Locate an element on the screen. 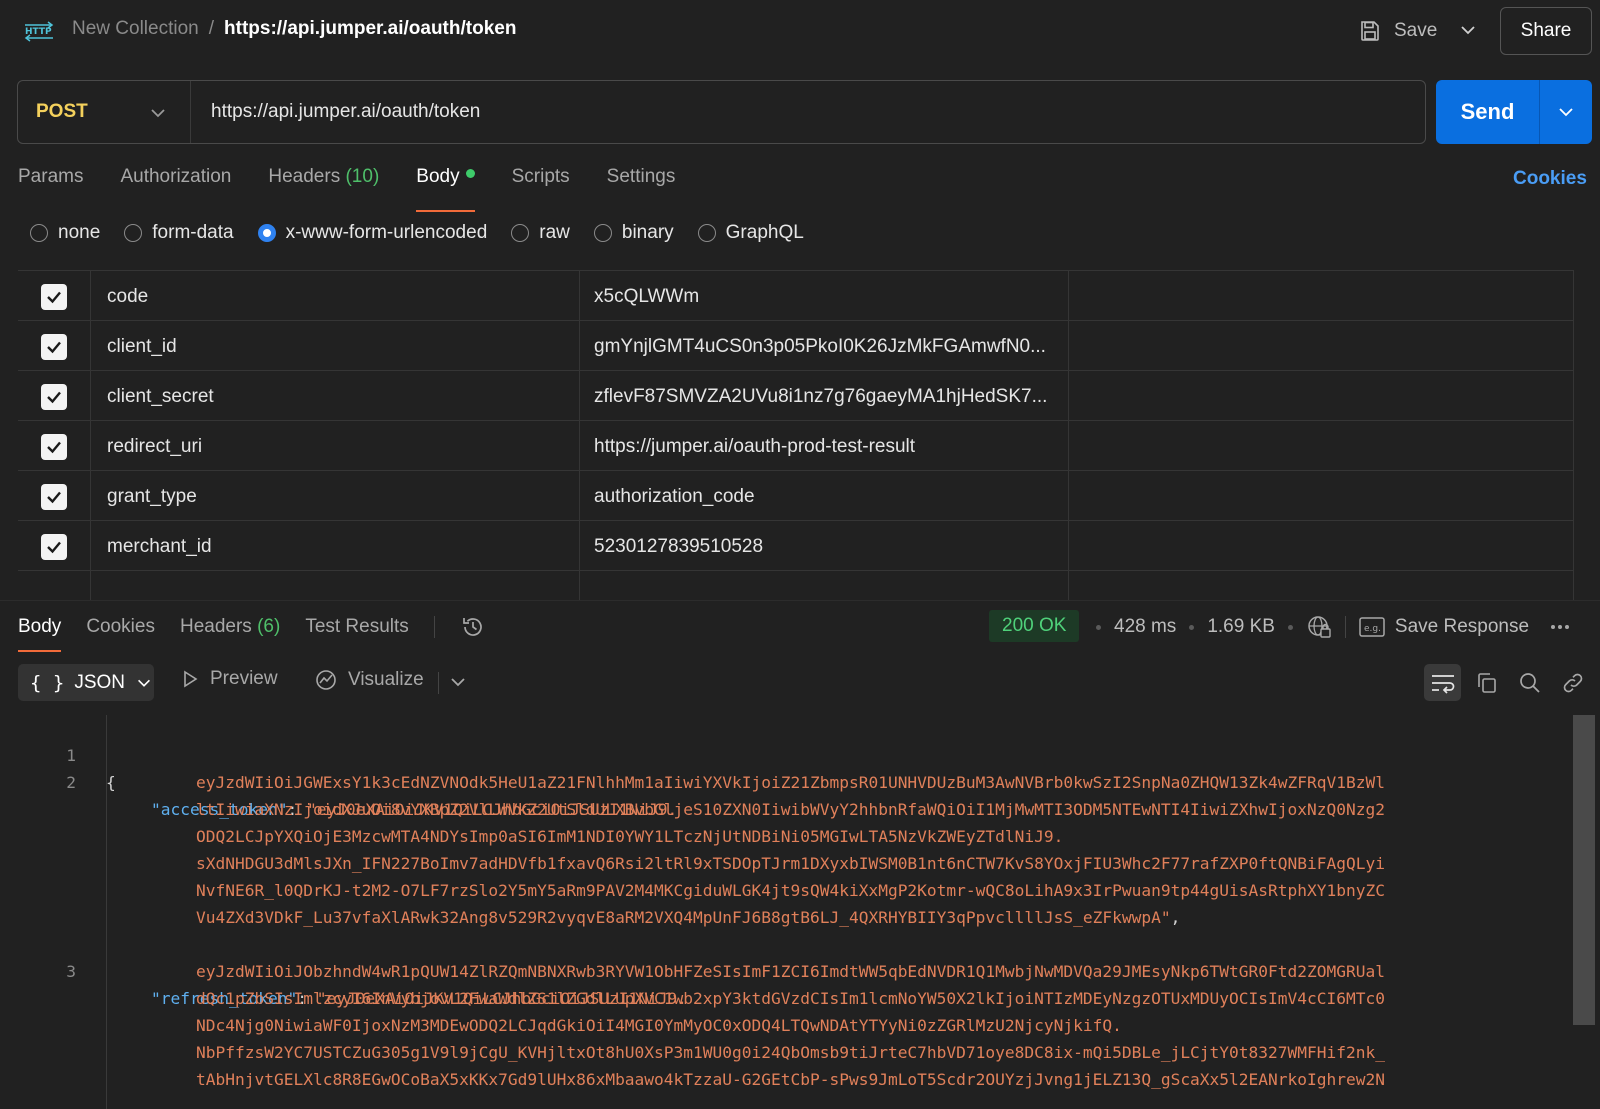 Image resolution: width=1600 pixels, height=1109 pixels. history-icon is located at coordinates (473, 627).